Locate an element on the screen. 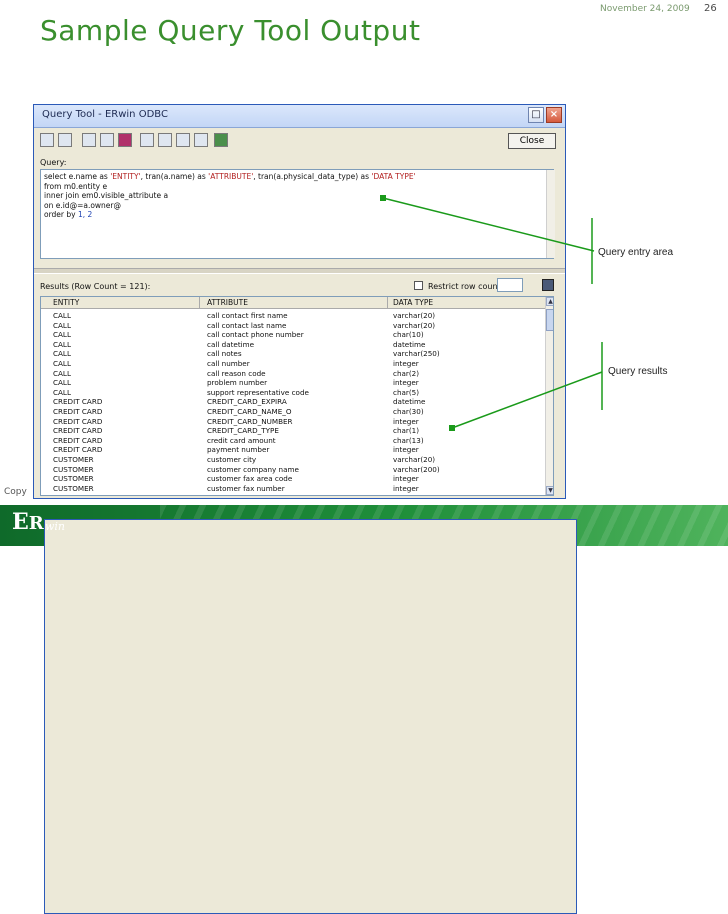 Image resolution: width=728 pixels, height=914 pixels. query-results-annotation: Query results is located at coordinates (638, 371).